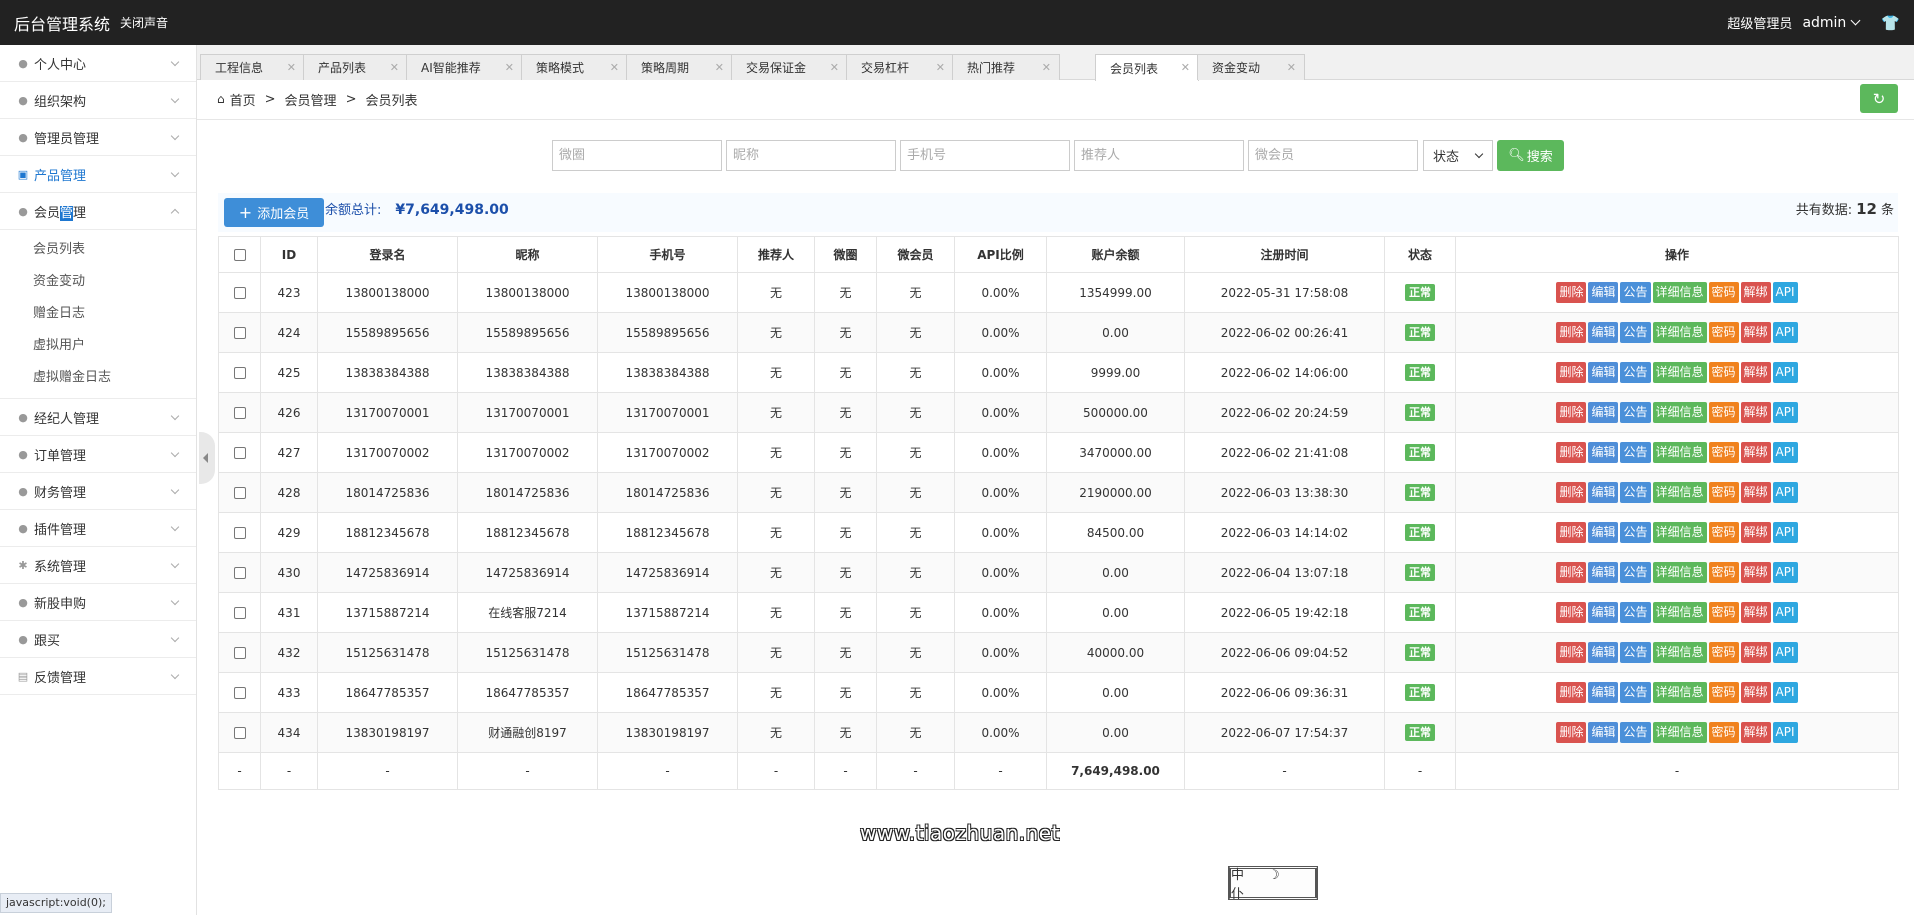 The image size is (1914, 915). What do you see at coordinates (311, 99) in the screenshot?
I see `breadcrumb-member-manage: 会员管理` at bounding box center [311, 99].